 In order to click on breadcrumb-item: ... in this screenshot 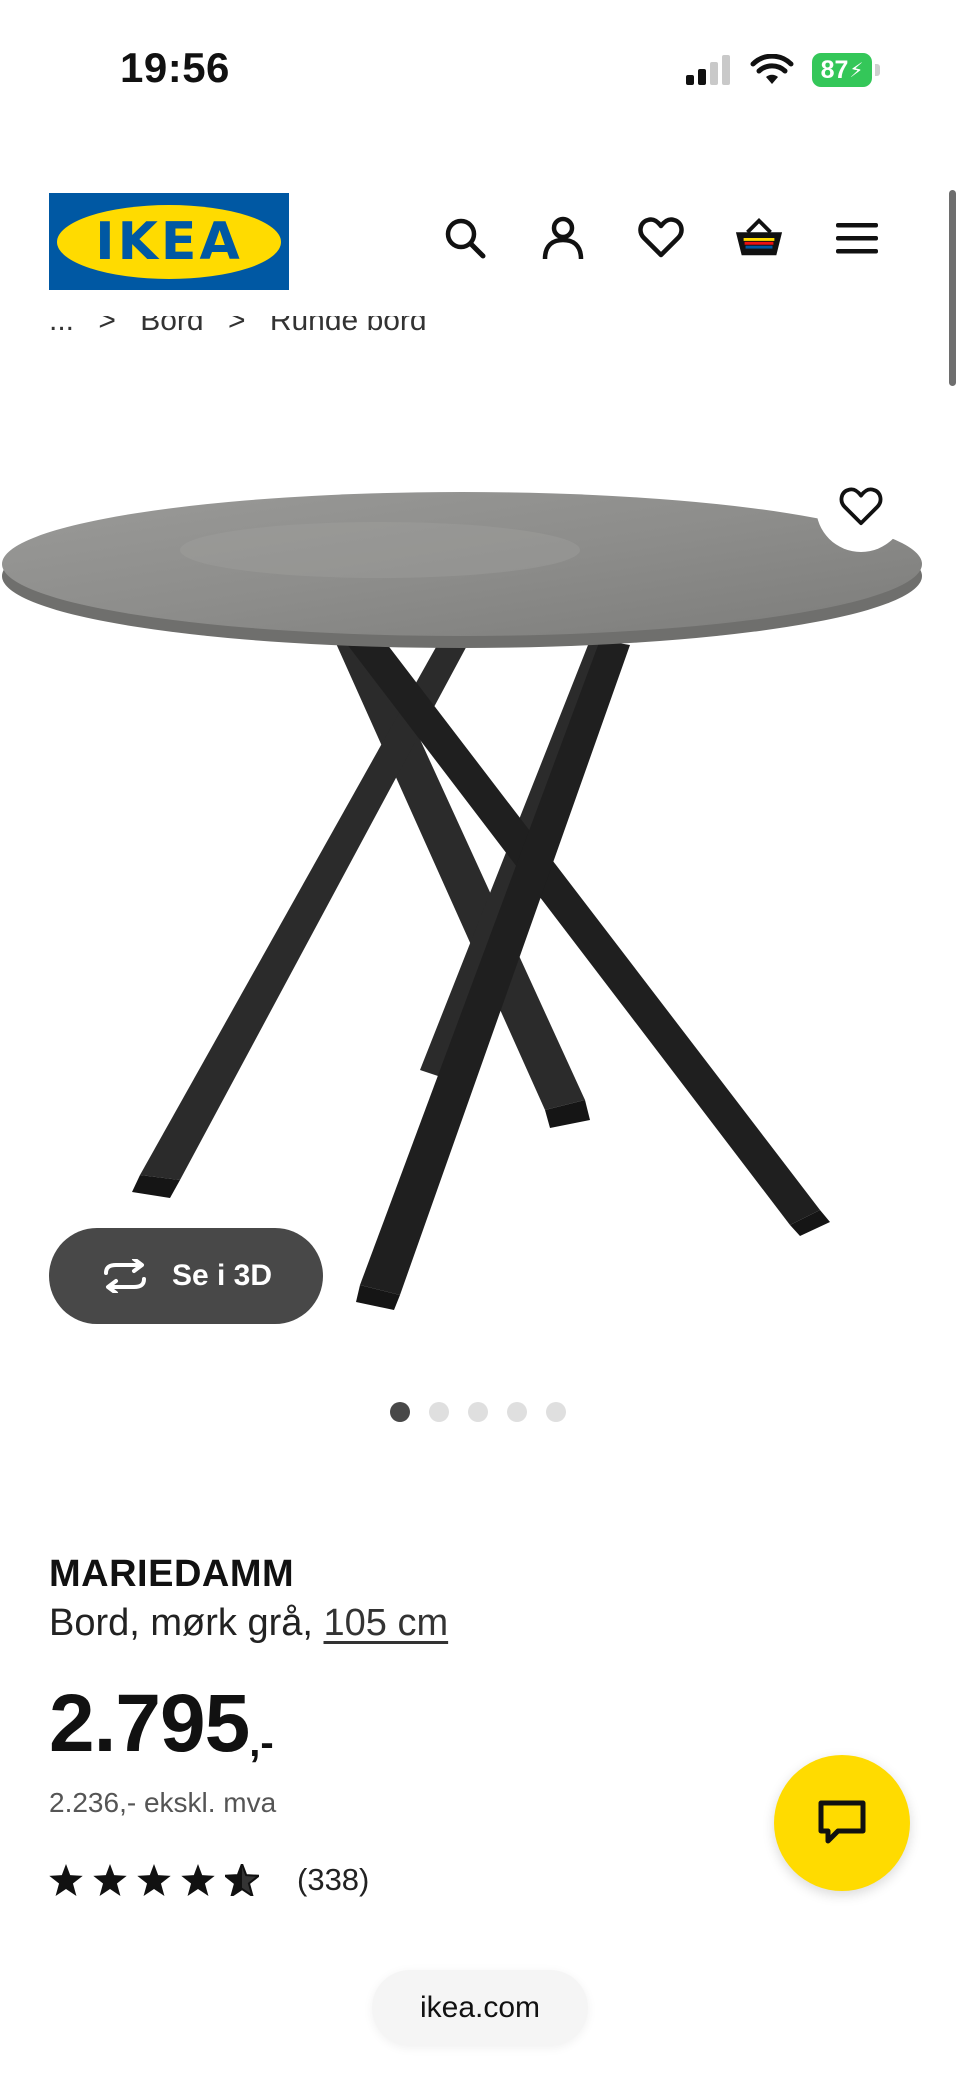, I will do `click(61, 326)`.